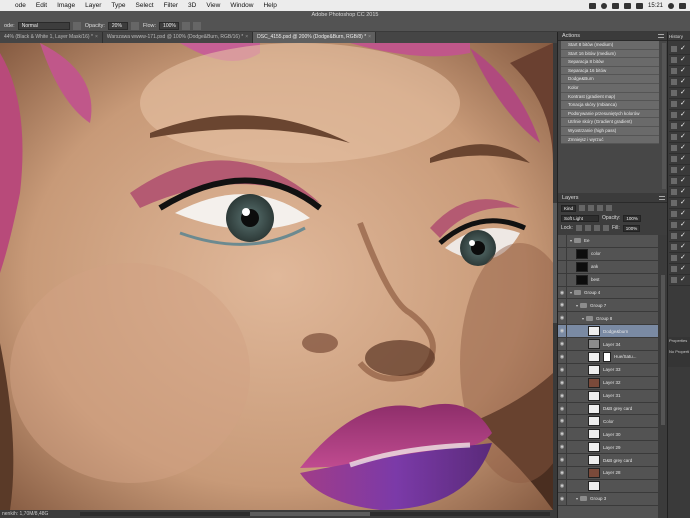 This screenshot has height=518, width=690. Describe the element at coordinates (612, 36) in the screenshot. I see `actions-panel-header: Actions` at that location.